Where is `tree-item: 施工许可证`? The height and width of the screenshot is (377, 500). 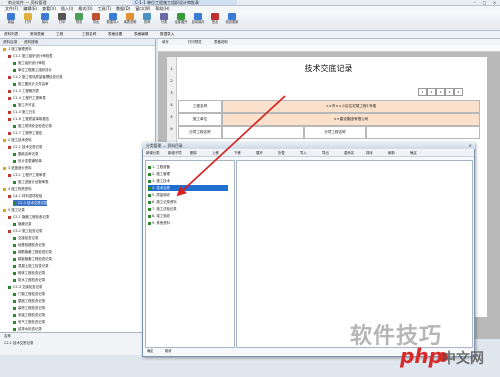 tree-item: 施工许可证 is located at coordinates (24, 105).